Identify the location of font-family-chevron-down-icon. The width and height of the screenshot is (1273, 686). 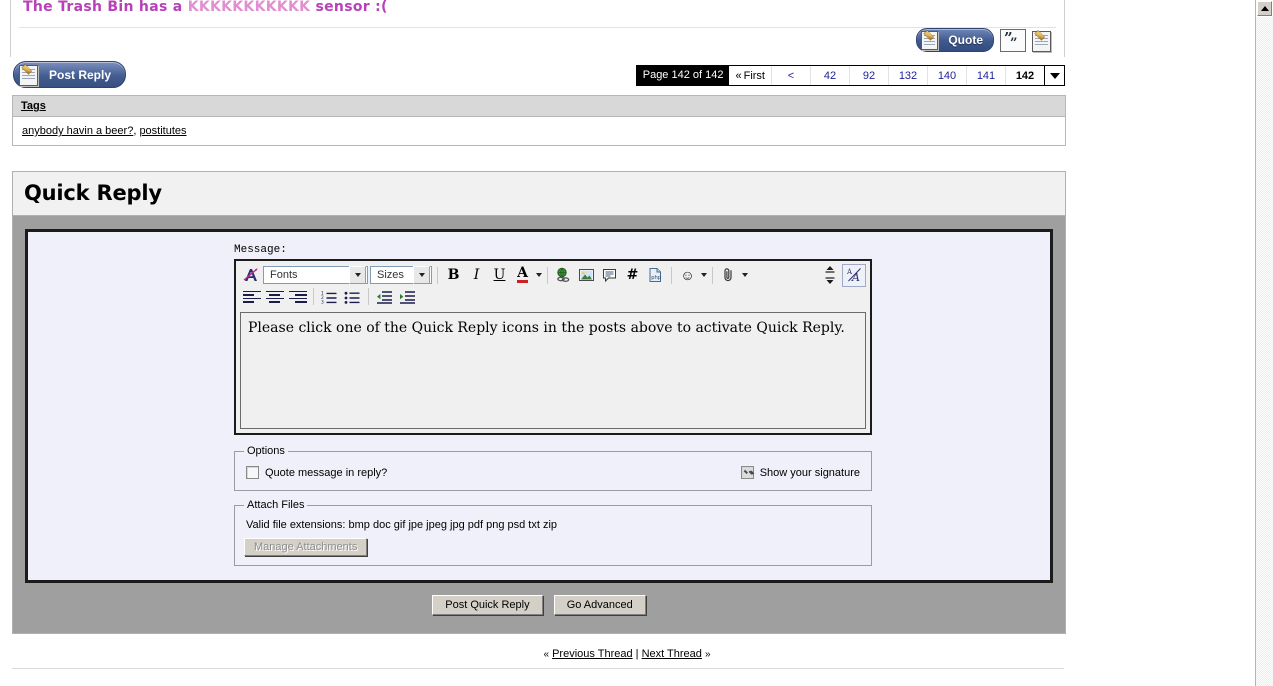
(357, 275).